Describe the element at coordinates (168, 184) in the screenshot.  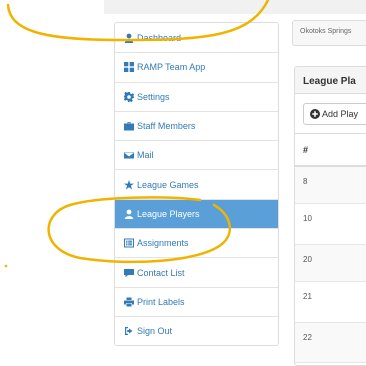
I see `sidebar-item-label: League Games` at that location.